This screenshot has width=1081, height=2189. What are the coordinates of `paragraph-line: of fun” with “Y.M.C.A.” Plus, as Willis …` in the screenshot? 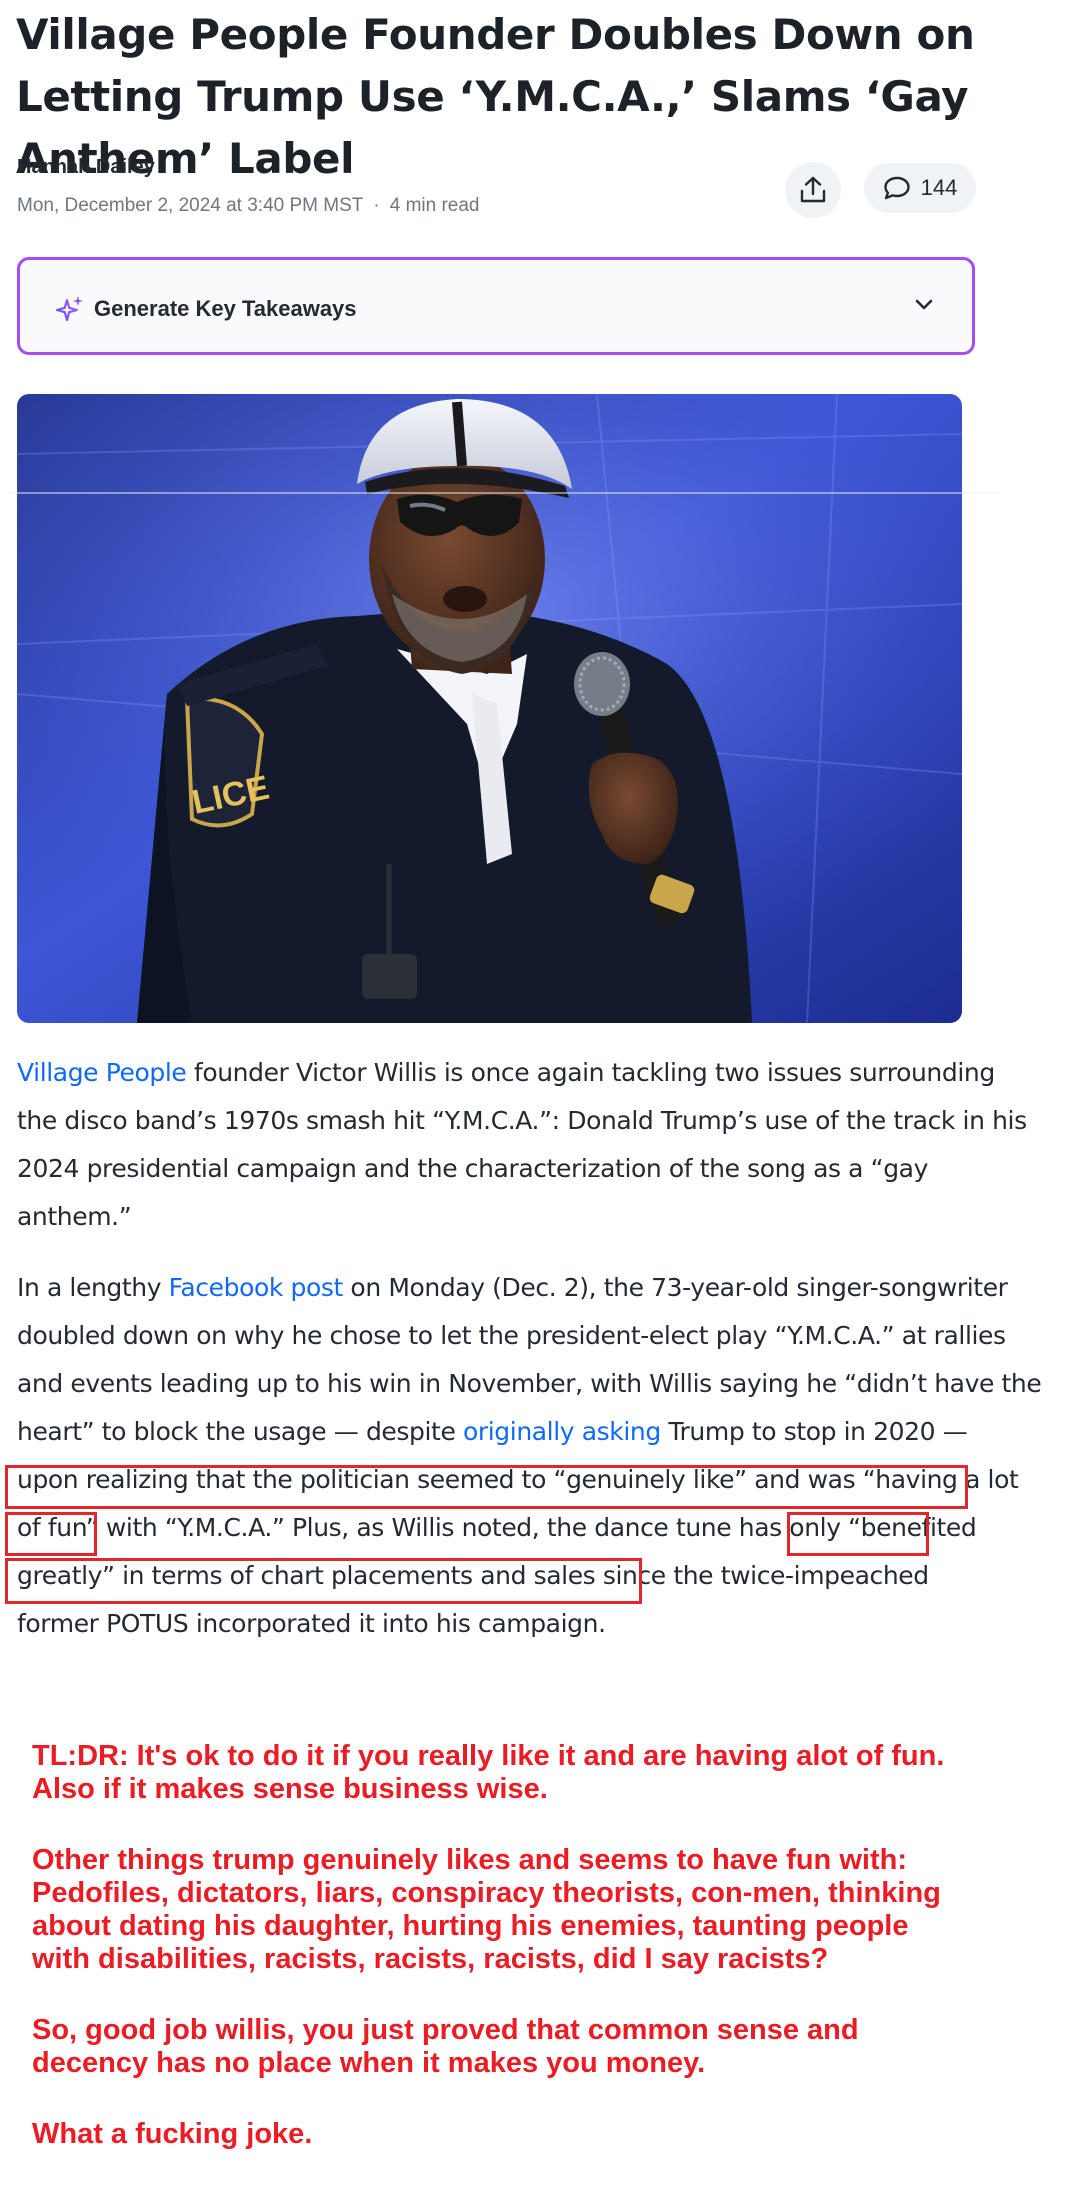 It's located at (497, 1527).